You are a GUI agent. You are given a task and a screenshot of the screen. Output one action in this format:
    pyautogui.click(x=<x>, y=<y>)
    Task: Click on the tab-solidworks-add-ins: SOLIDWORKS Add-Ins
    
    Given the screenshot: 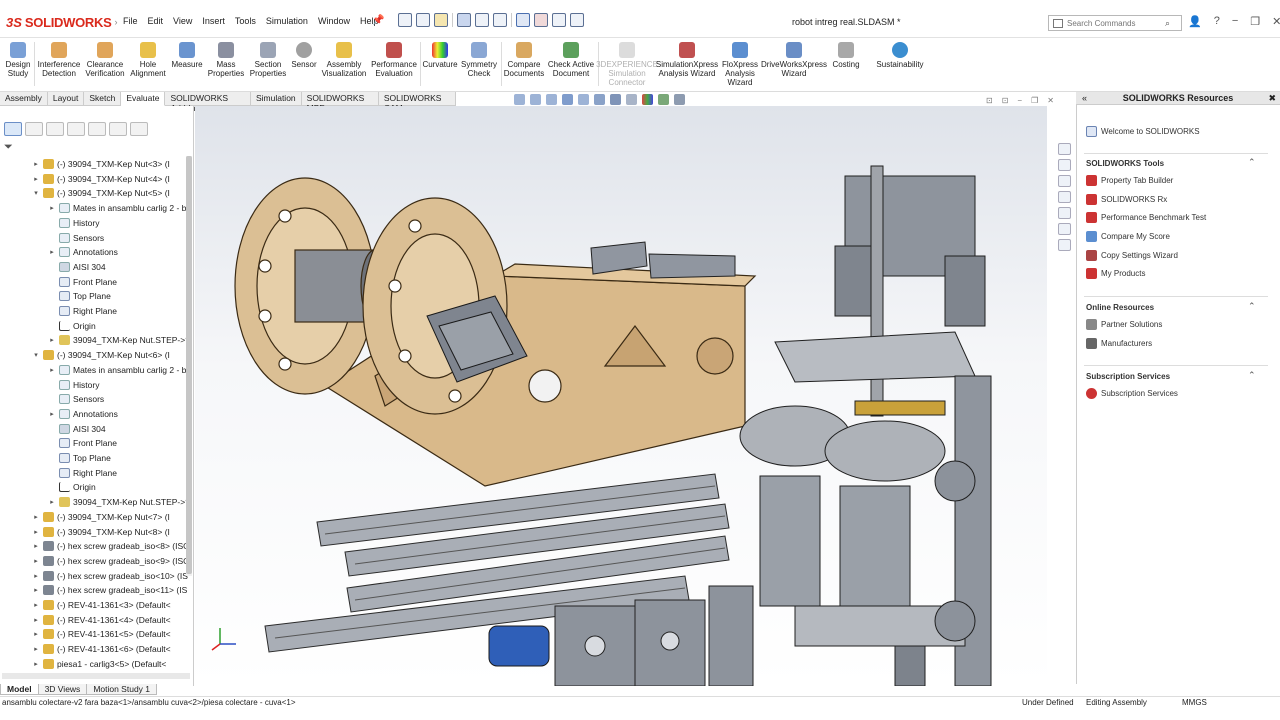 What is the action you would take?
    pyautogui.click(x=208, y=102)
    